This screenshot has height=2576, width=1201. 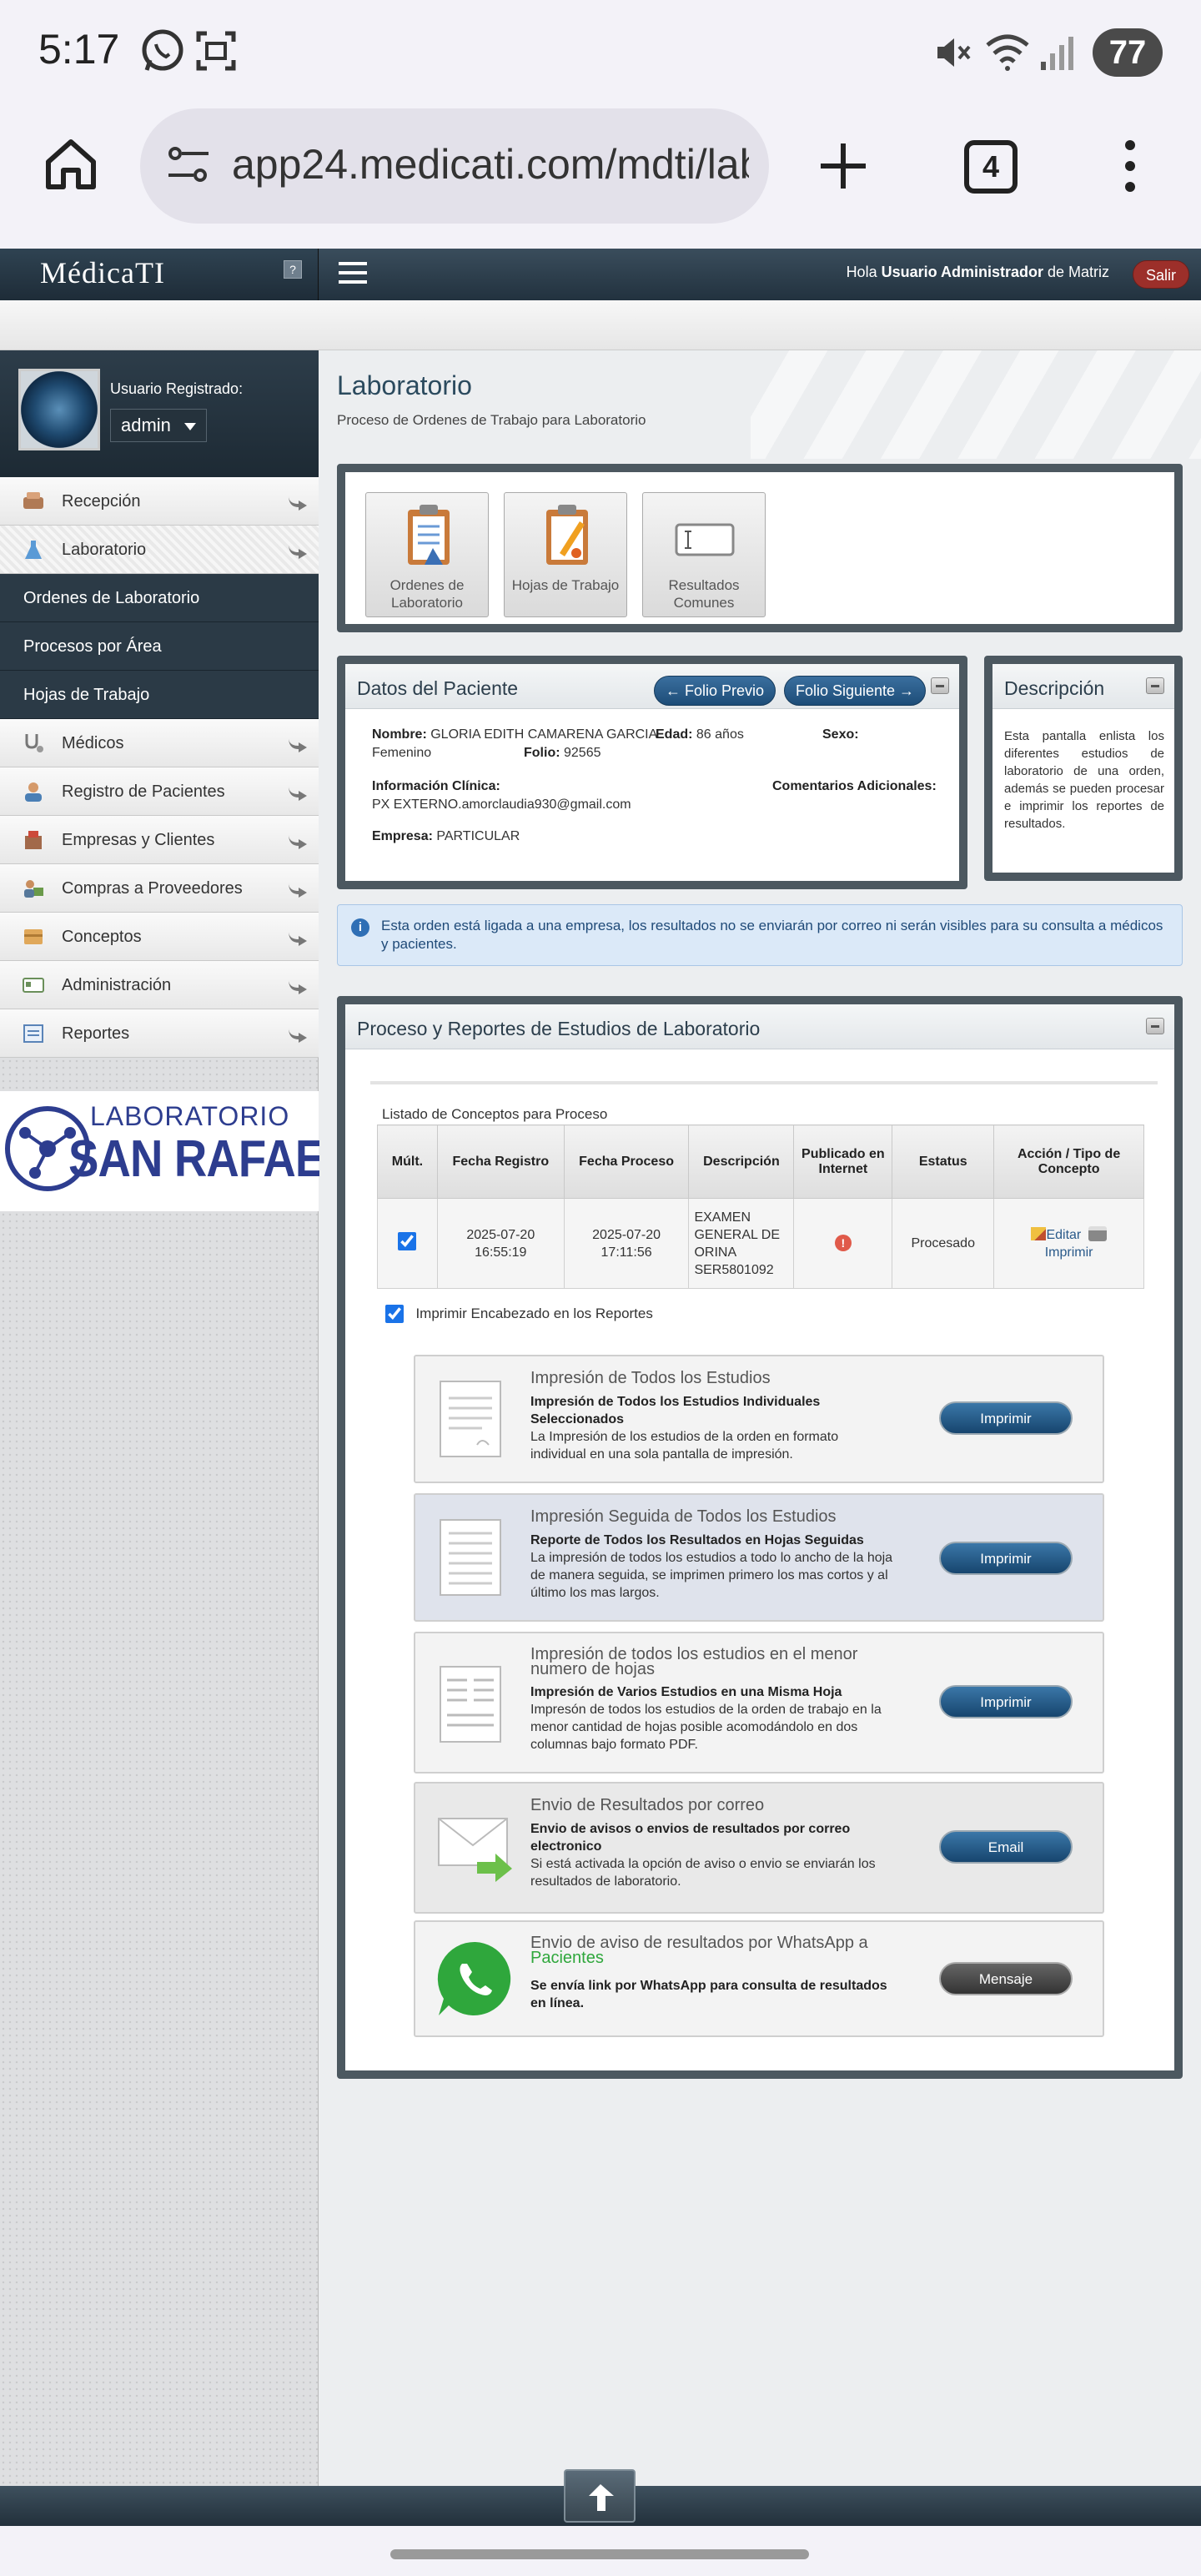 What do you see at coordinates (160, 550) in the screenshot?
I see `sidebar-item-laboratorio: Laboratorio` at bounding box center [160, 550].